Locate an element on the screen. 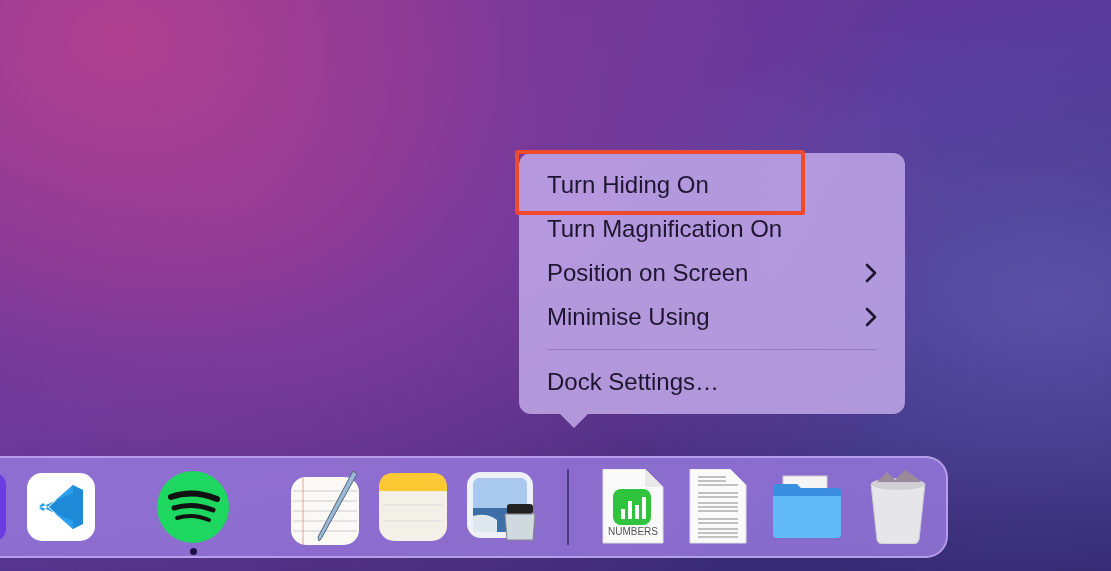  running-indicator is located at coordinates (193, 551).